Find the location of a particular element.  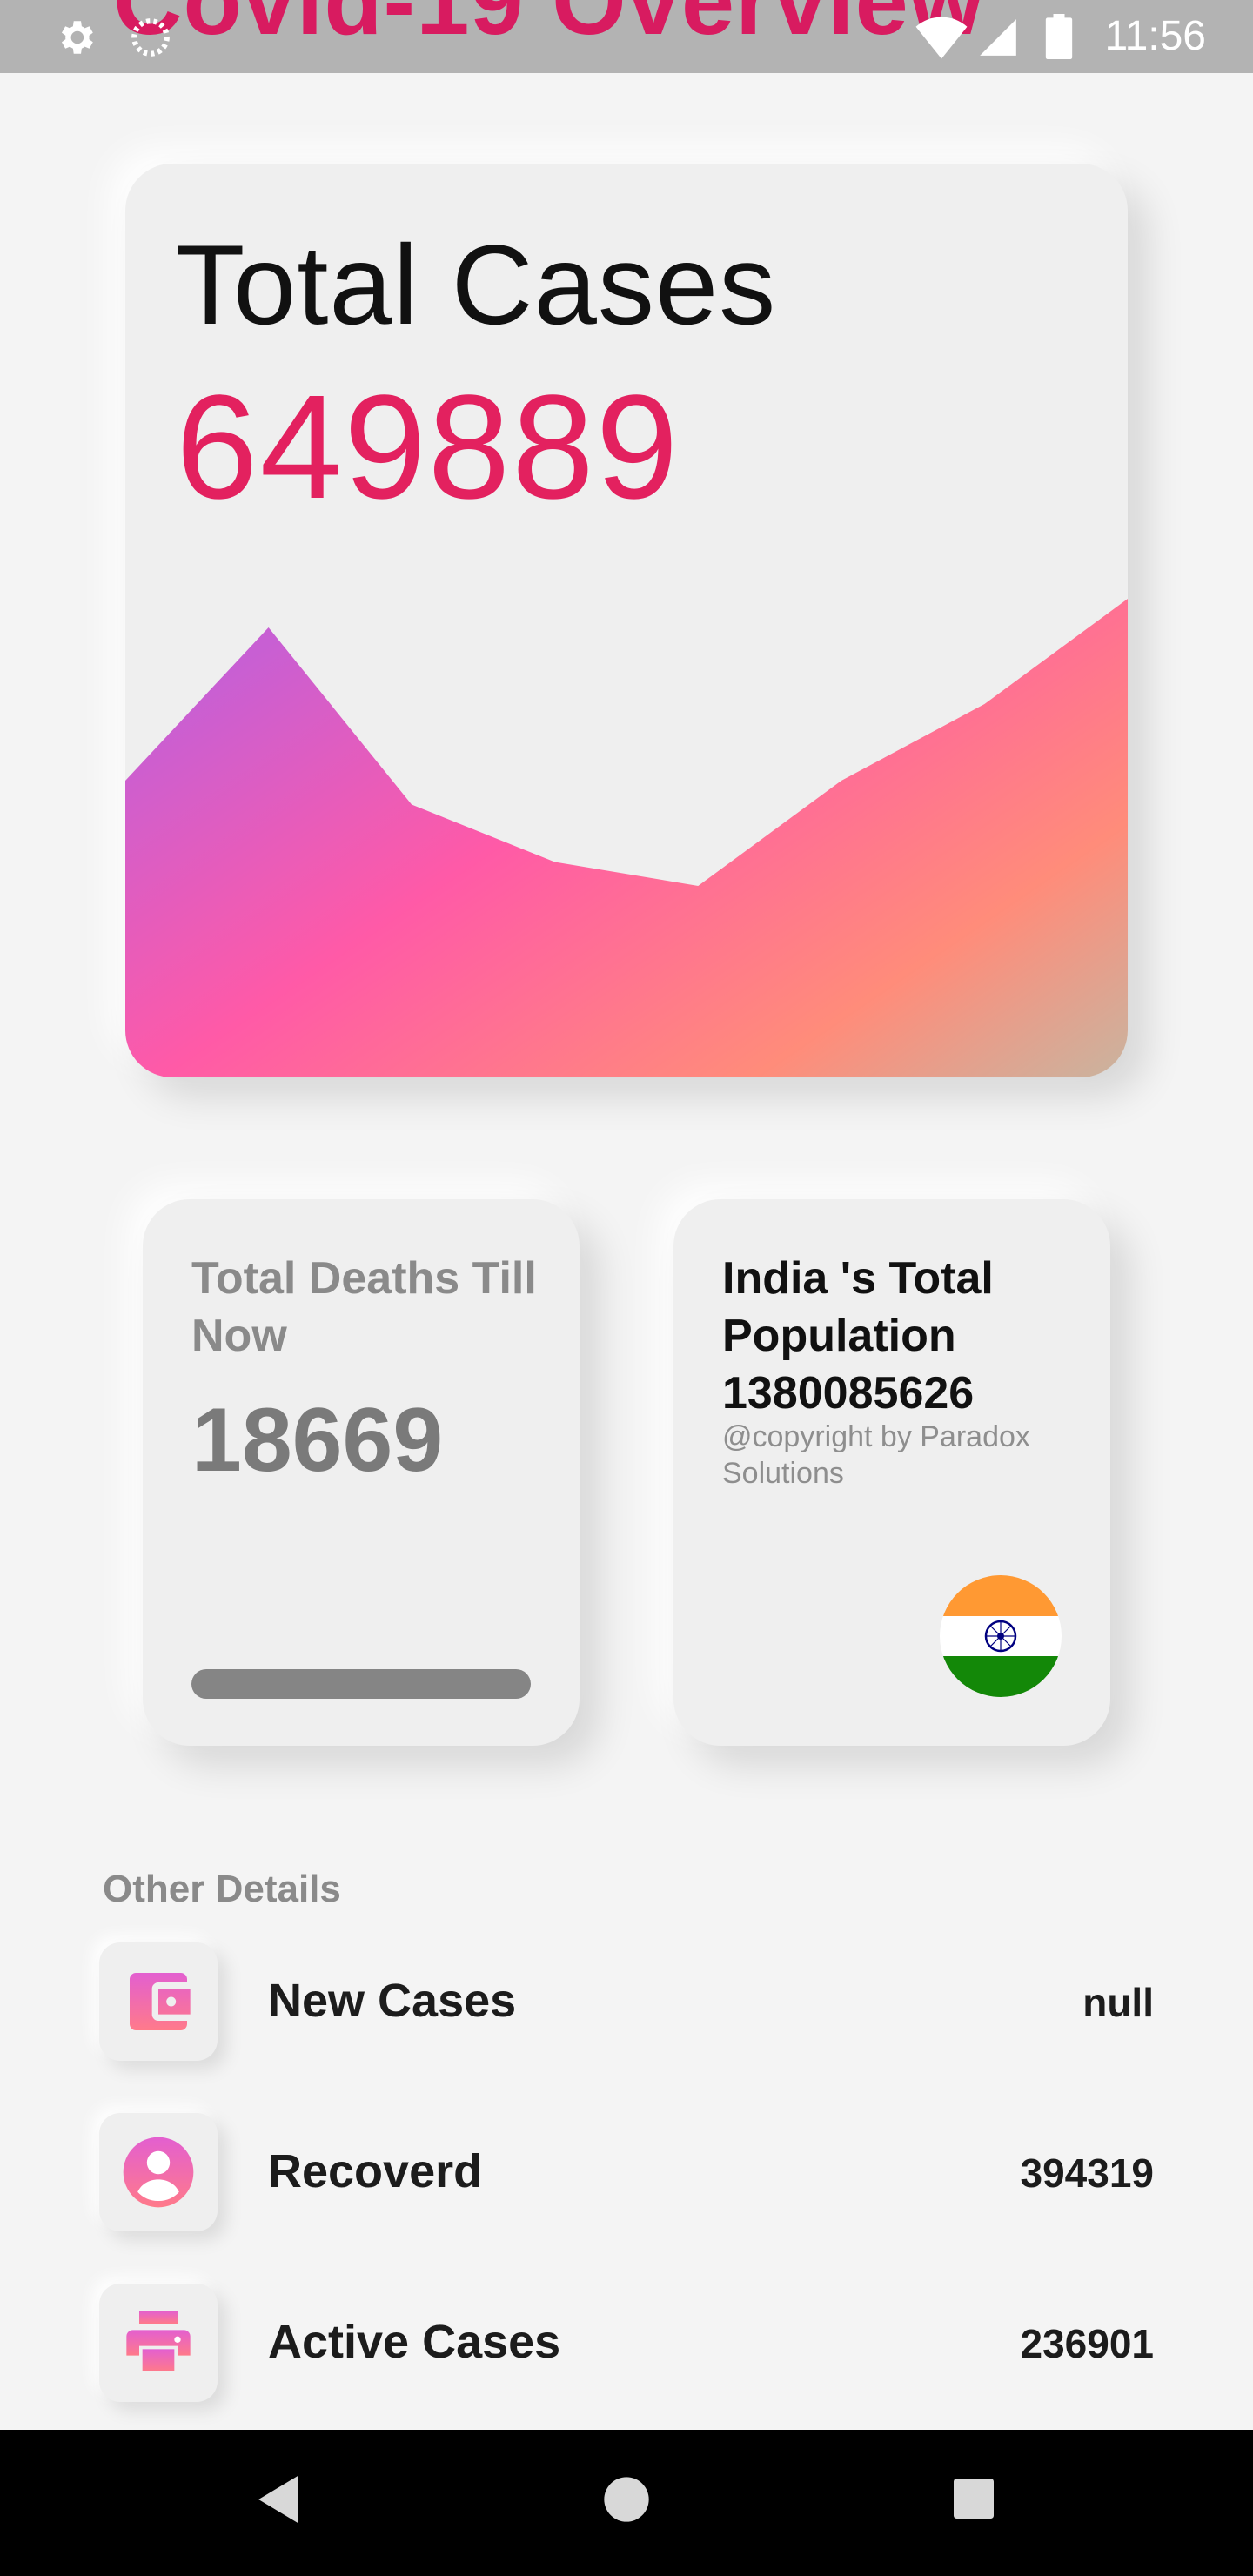

home-icon is located at coordinates (626, 2499).